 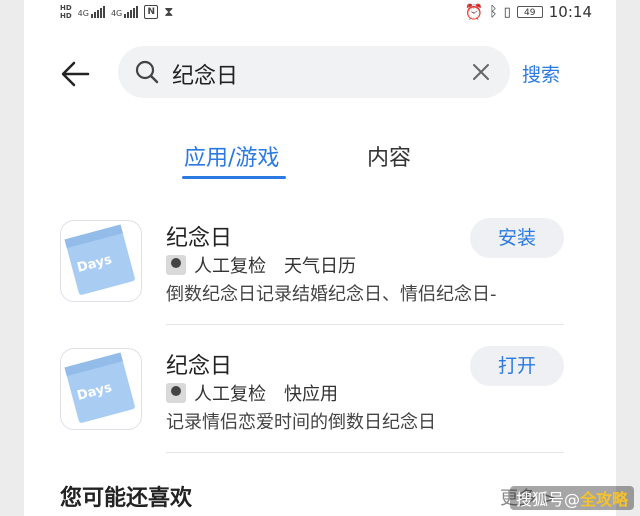 What do you see at coordinates (507, 12) in the screenshot?
I see `vibrate-icon: ▯` at bounding box center [507, 12].